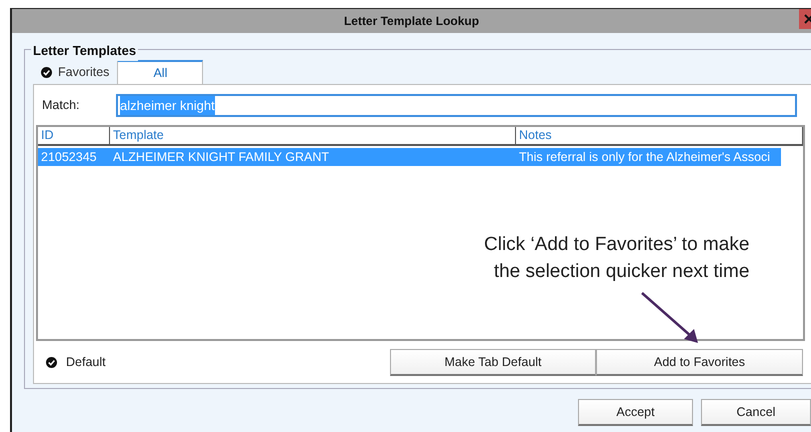 This screenshot has width=811, height=432. Describe the element at coordinates (61, 105) in the screenshot. I see `match-label: Match:` at that location.